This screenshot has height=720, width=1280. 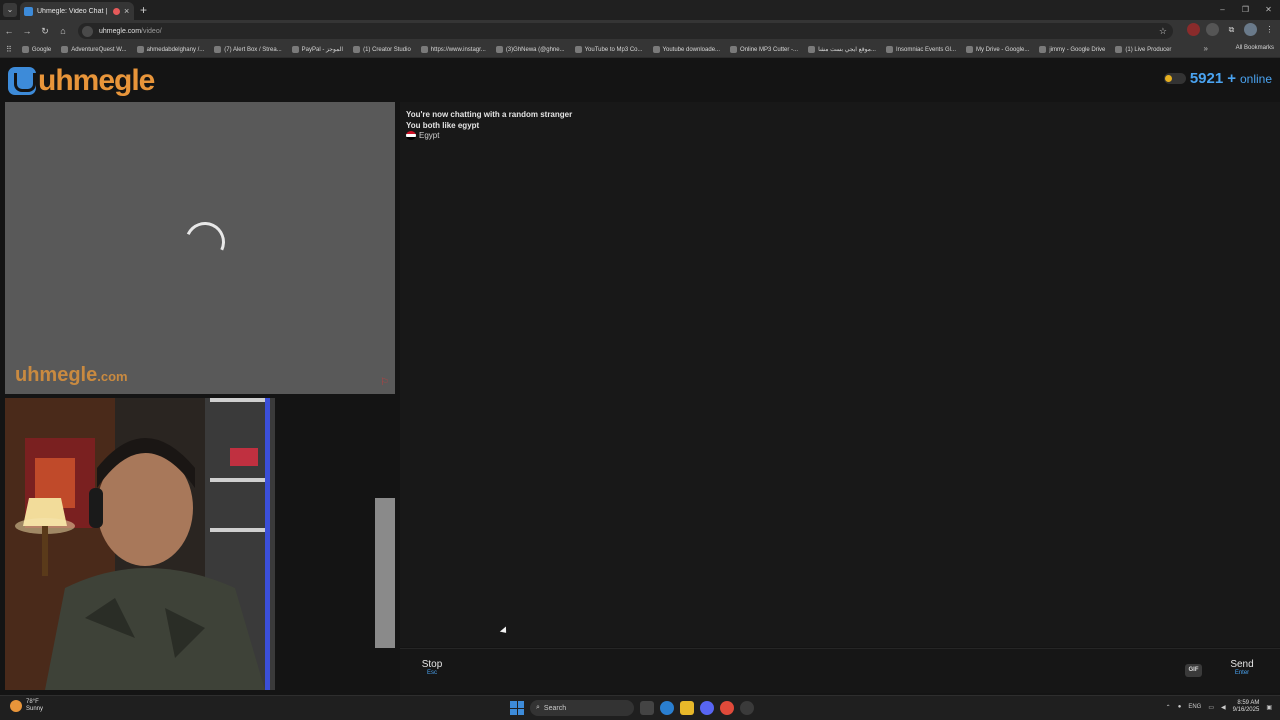 I want to click on clock: 8:59 AM 9/16/2025, so click(x=1246, y=707).